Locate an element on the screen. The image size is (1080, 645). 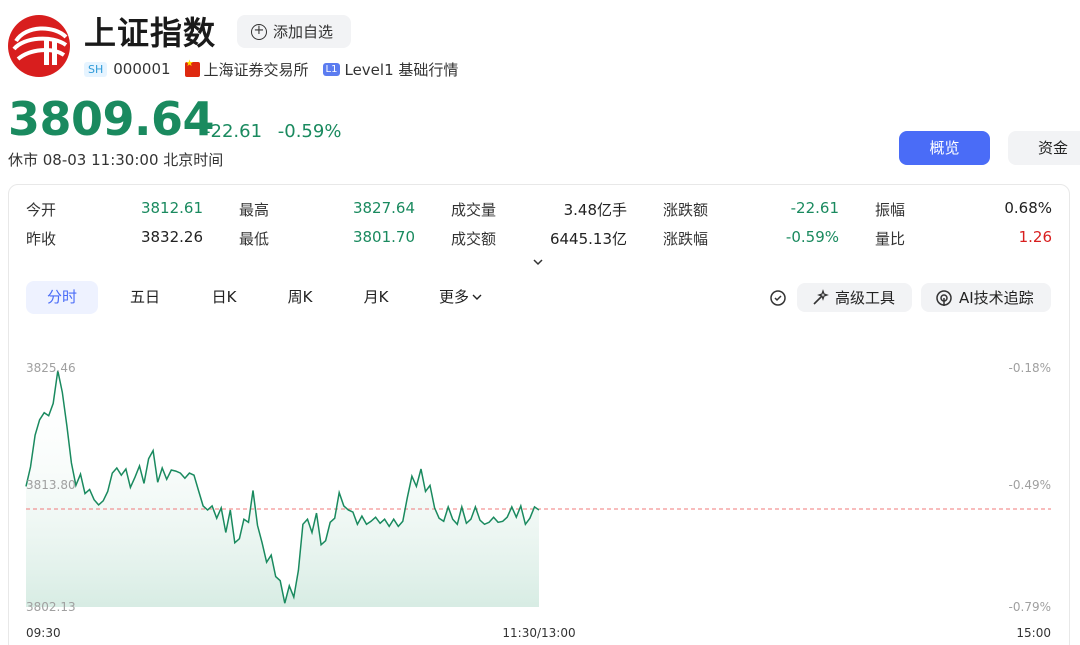
level-label: Level1 基础行情 is located at coordinates (401, 69).